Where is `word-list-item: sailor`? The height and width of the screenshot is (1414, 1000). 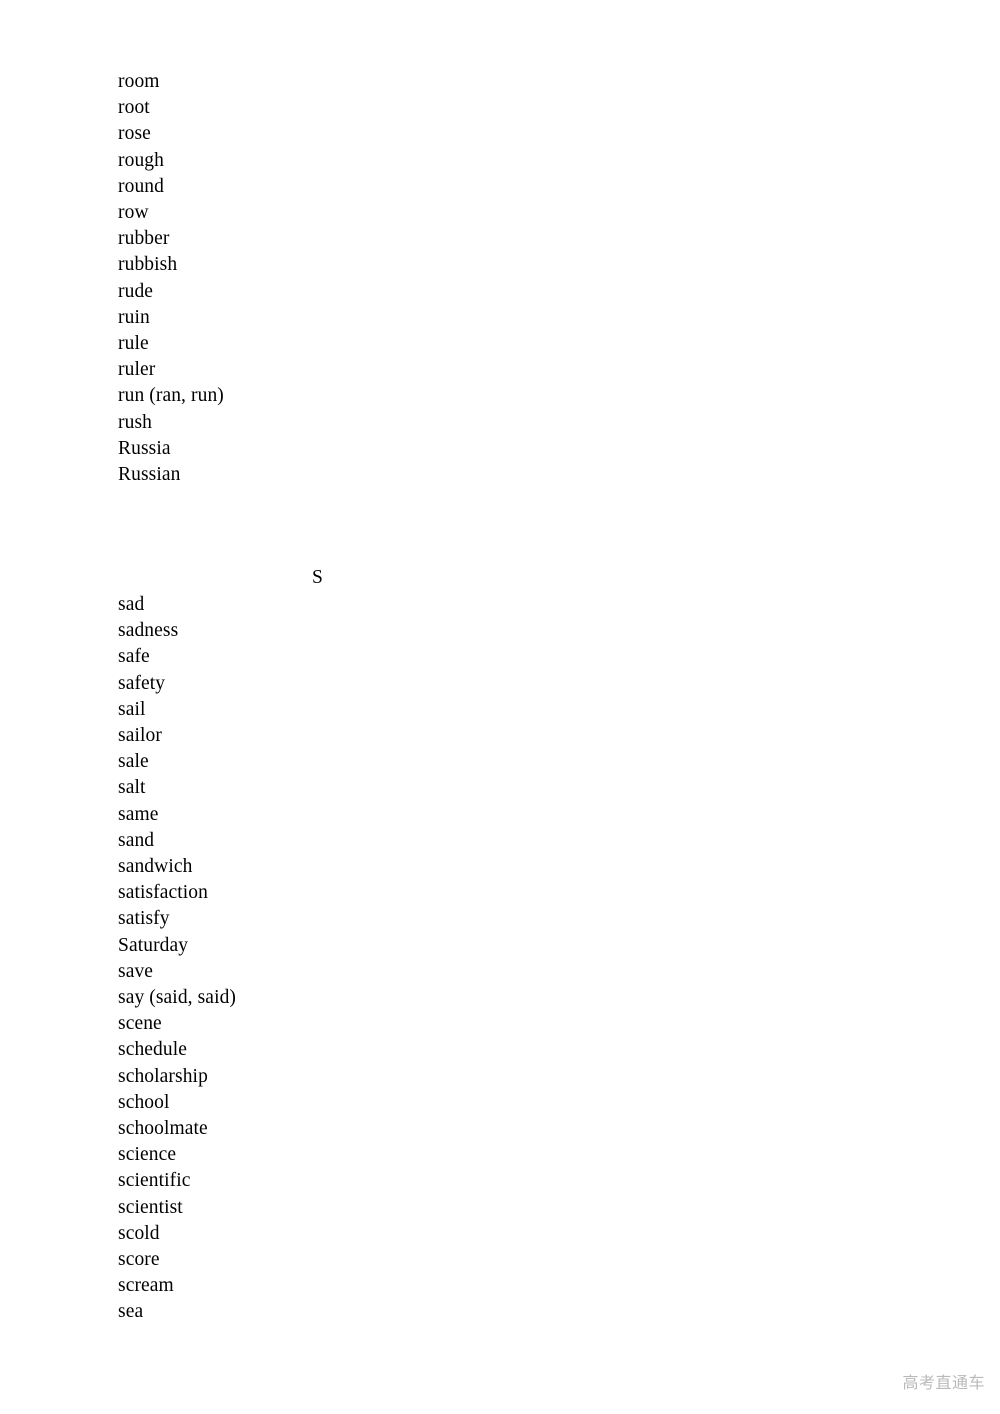
word-list-item: sailor is located at coordinates (140, 736).